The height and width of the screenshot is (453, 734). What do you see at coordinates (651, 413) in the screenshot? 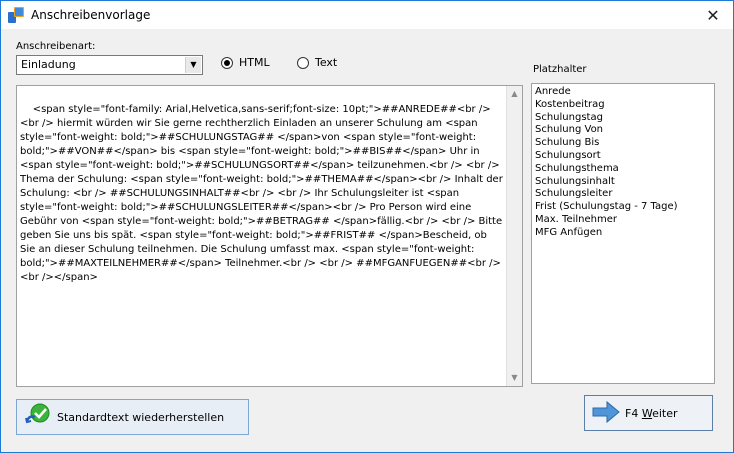
I see `next-label: F4 Weiter` at bounding box center [651, 413].